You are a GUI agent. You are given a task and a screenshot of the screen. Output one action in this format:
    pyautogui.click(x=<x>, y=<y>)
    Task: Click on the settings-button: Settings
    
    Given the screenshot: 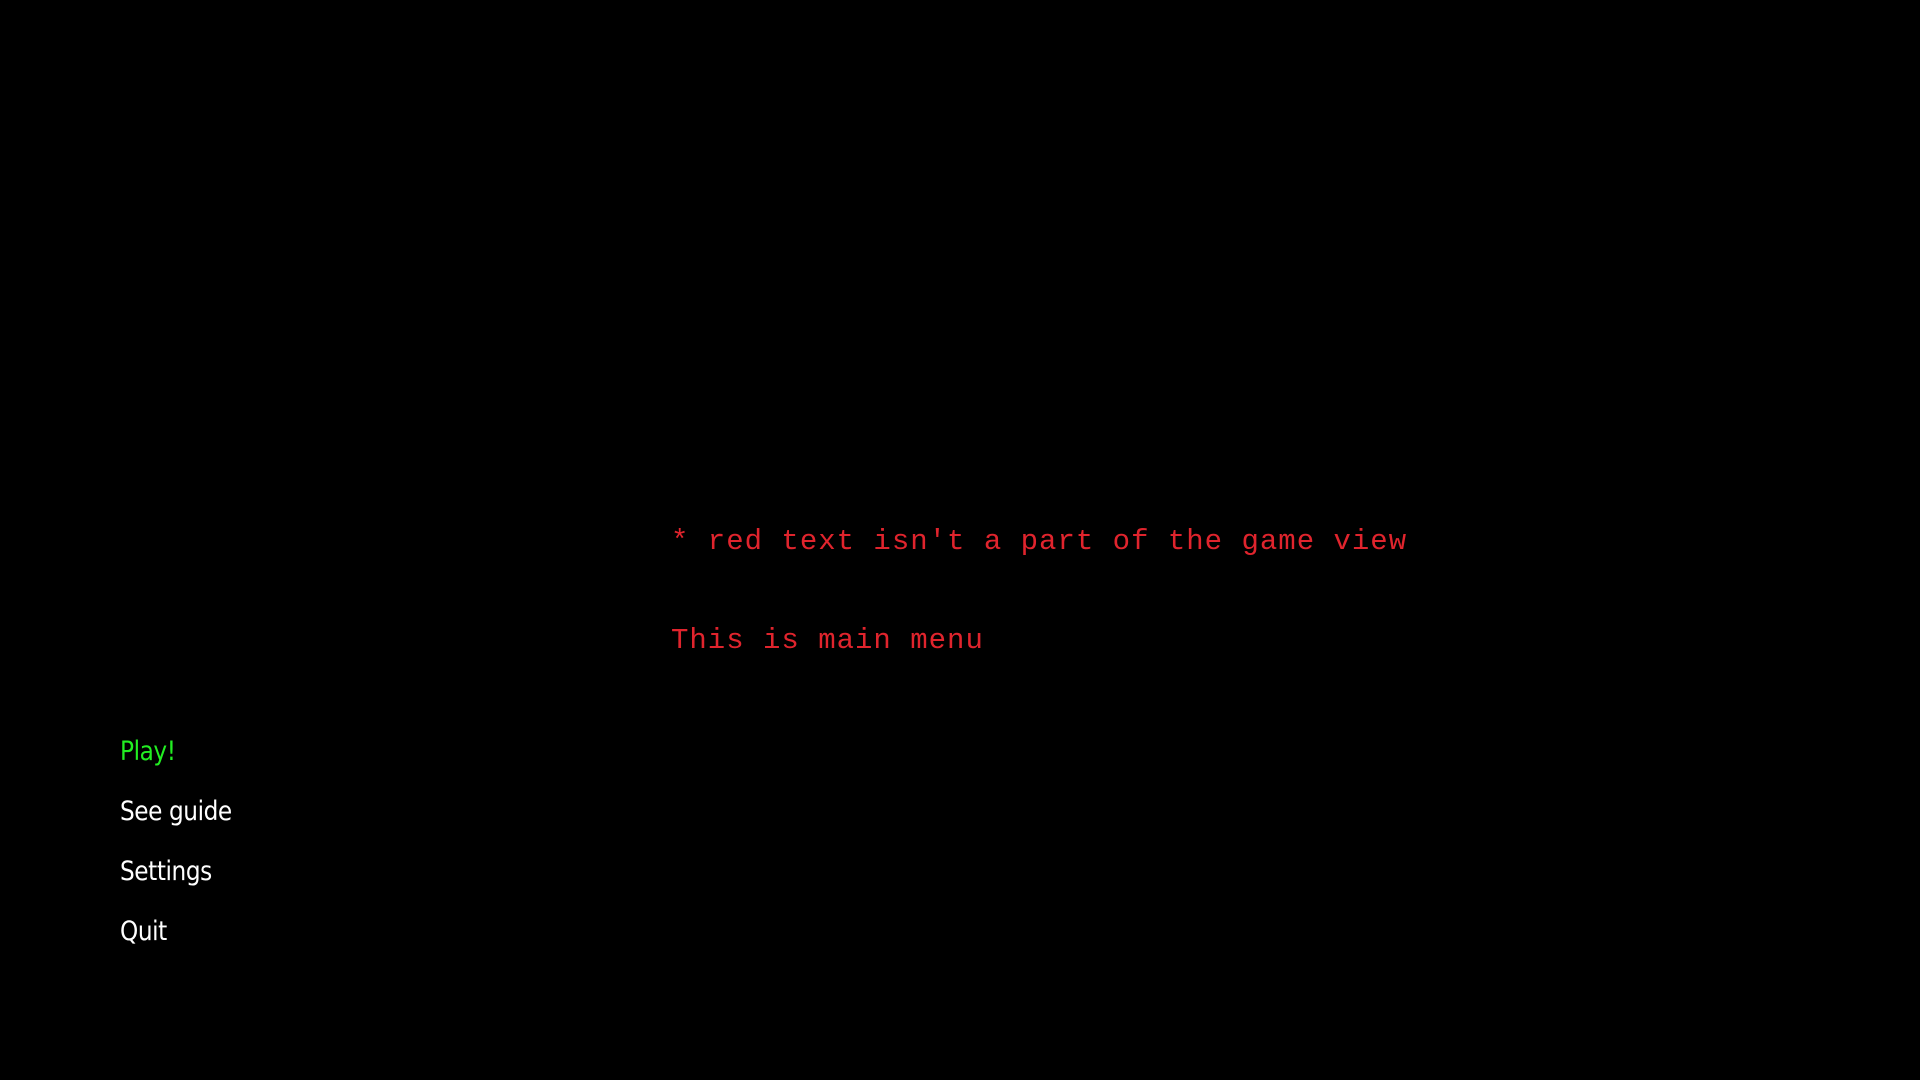 What is the action you would take?
    pyautogui.click(x=176, y=872)
    